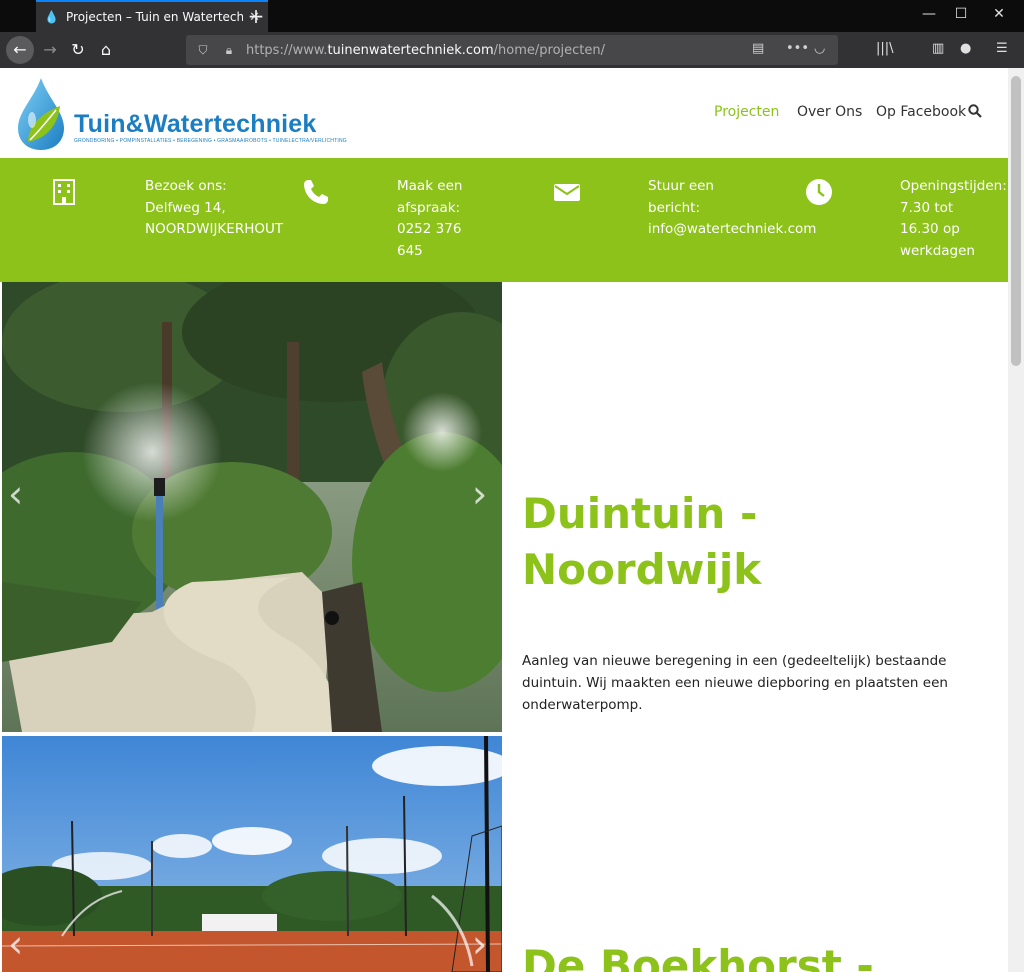 The width and height of the screenshot is (1024, 972). What do you see at coordinates (229, 50) in the screenshot?
I see `lock-icon: 🔒︎` at bounding box center [229, 50].